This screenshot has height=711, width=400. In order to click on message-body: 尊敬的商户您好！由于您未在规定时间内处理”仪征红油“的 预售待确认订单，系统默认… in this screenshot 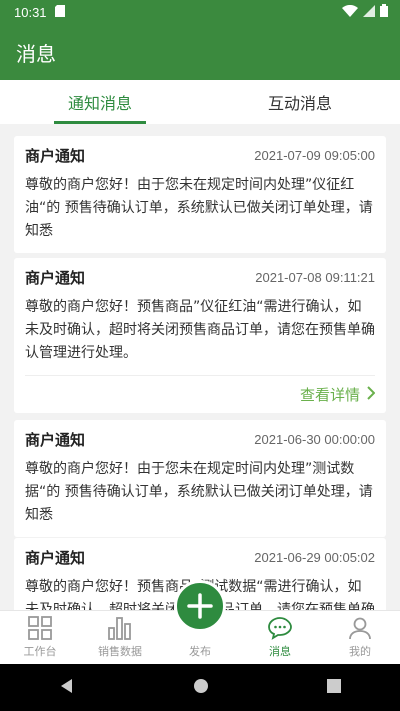, I will do `click(199, 208)`.